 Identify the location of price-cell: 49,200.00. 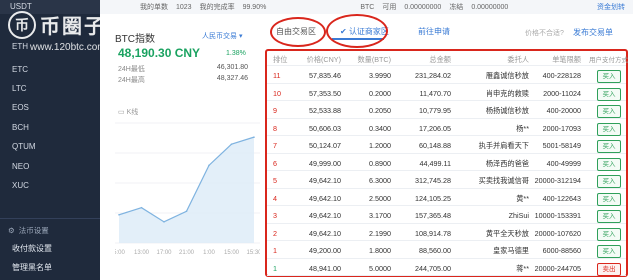
(325, 250).